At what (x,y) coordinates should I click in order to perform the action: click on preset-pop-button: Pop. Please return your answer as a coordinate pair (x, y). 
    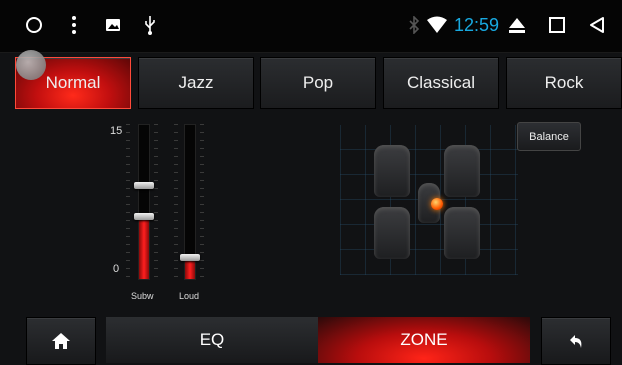
    Looking at the image, I should click on (318, 83).